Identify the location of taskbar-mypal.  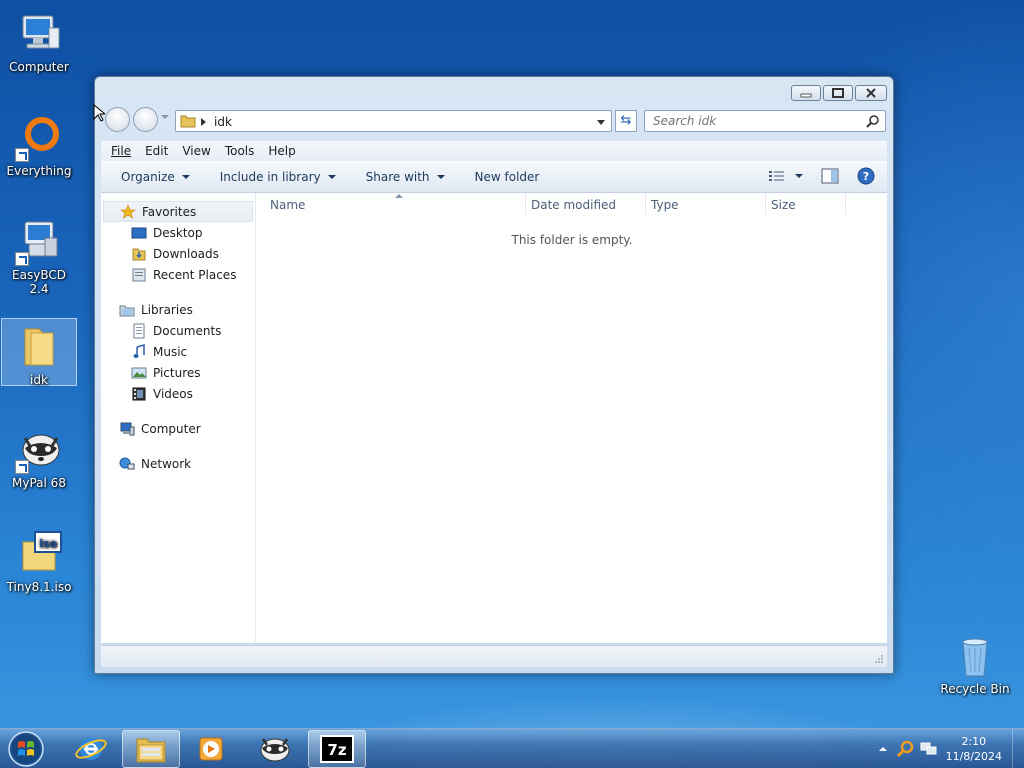
(275, 749).